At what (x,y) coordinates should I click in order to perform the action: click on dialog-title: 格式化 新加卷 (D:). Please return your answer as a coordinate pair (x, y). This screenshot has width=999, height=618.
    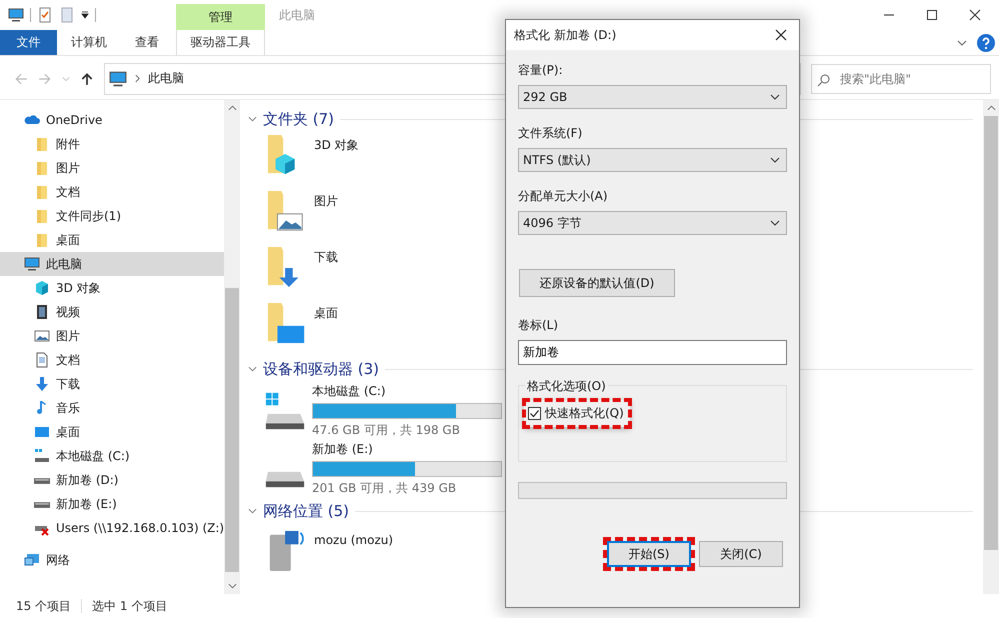
    Looking at the image, I should click on (565, 35).